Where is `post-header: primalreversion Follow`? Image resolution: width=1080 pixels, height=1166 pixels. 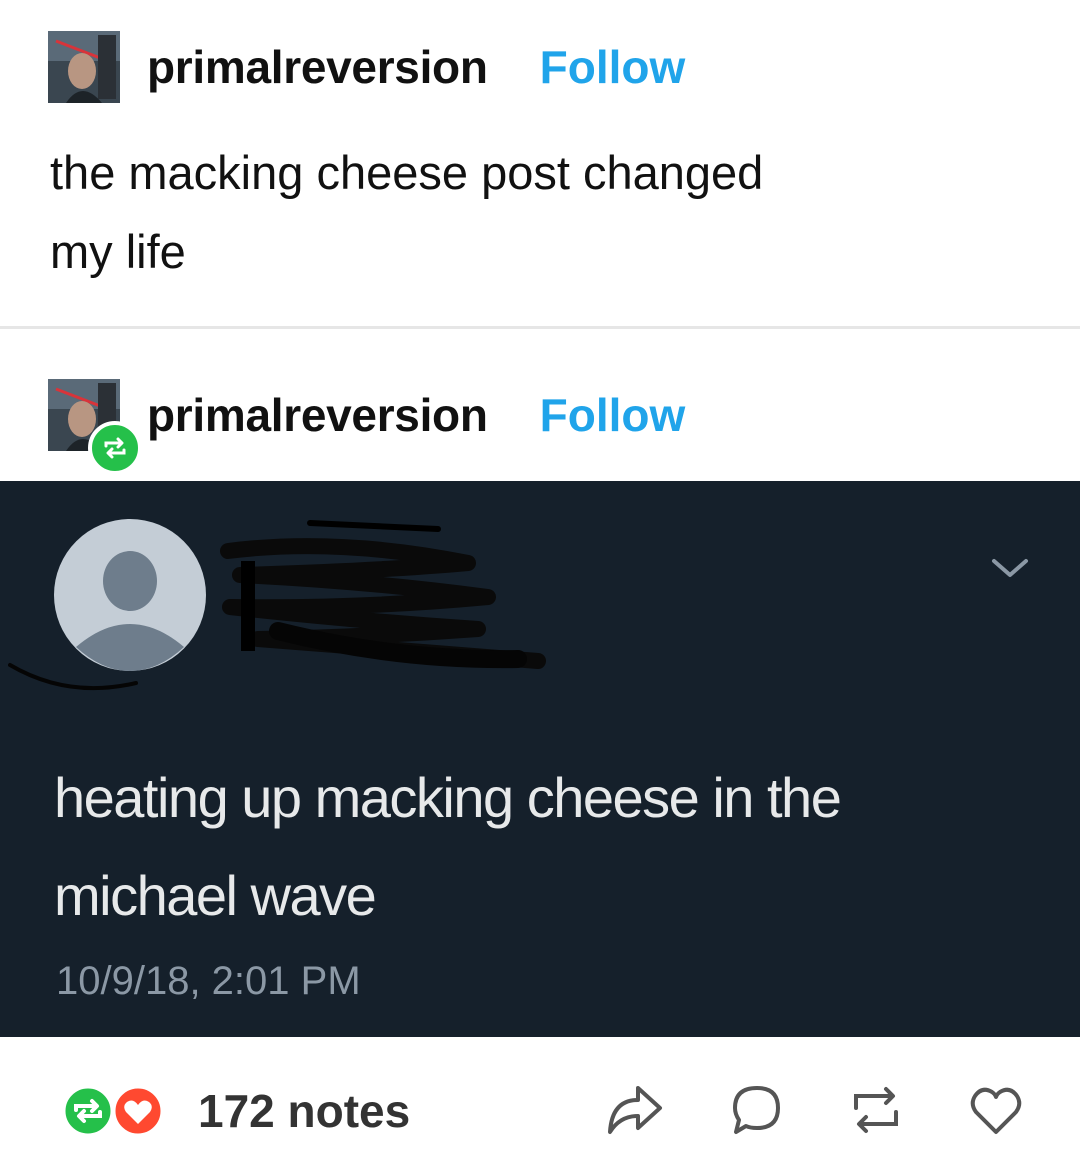
post-header: primalreversion Follow is located at coordinates (366, 67).